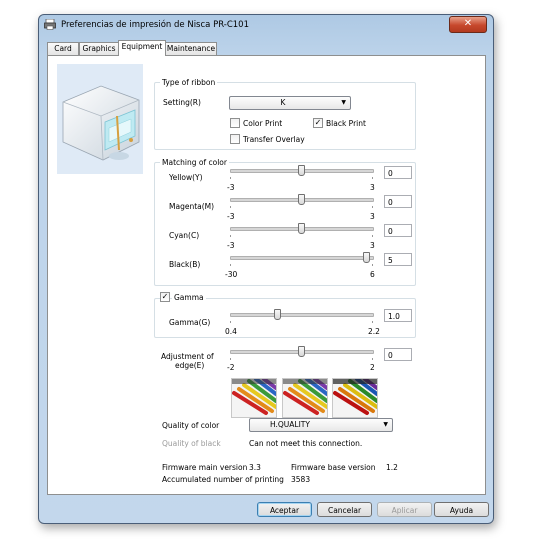 Image resolution: width=550 pixels, height=550 pixels. What do you see at coordinates (194, 162) in the screenshot?
I see `color-matching-title: Matching of color` at bounding box center [194, 162].